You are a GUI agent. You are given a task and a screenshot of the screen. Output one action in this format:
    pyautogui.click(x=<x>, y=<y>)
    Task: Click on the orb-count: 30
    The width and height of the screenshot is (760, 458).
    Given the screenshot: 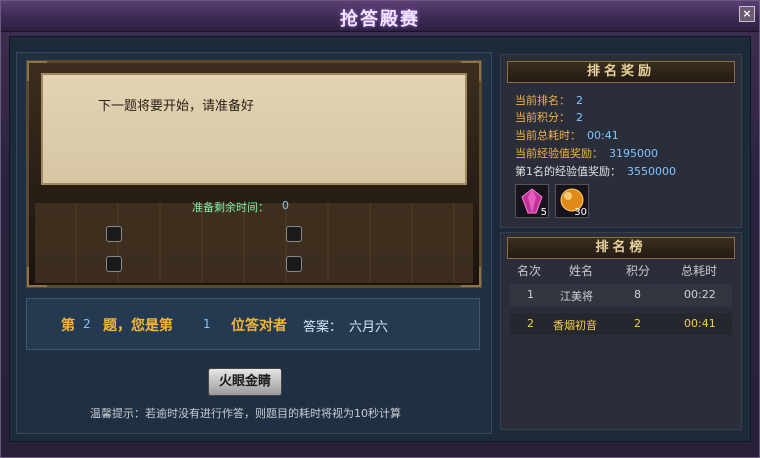 What is the action you would take?
    pyautogui.click(x=580, y=212)
    